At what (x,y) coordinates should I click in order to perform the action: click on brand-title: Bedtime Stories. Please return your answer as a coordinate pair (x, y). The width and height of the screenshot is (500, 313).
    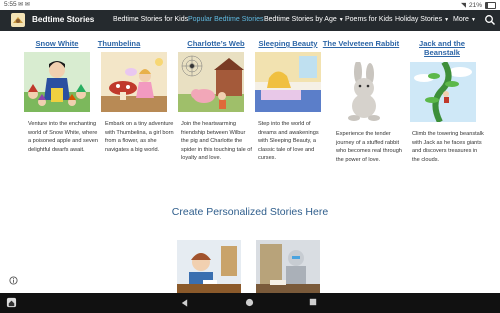
    Looking at the image, I should click on (63, 19).